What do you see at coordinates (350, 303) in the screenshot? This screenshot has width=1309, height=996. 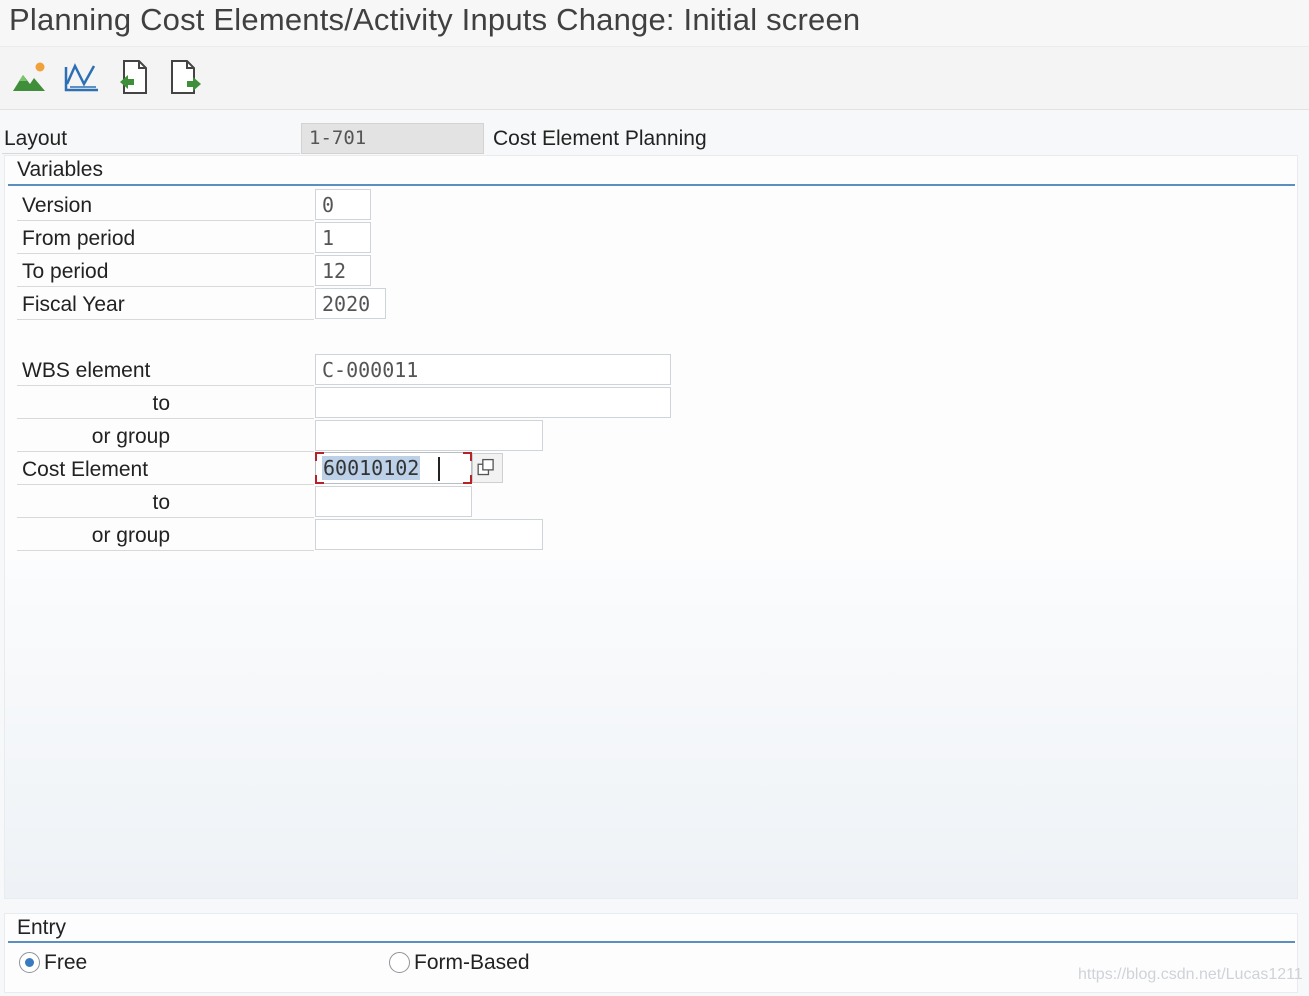 I see `fiscal-year-field: 2020` at bounding box center [350, 303].